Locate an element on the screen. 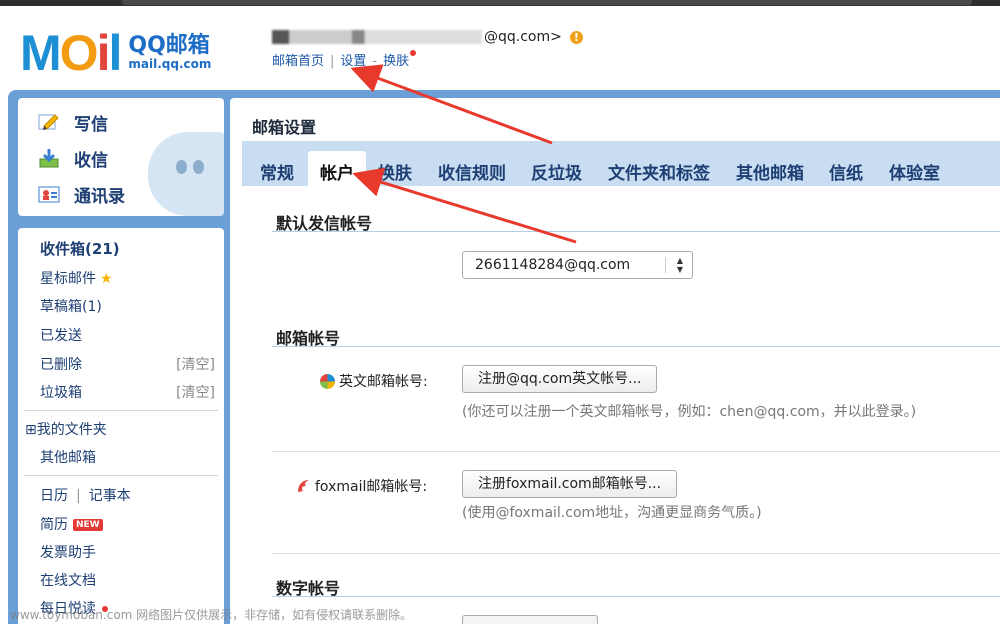  logo-en: mail.qq.com is located at coordinates (170, 64).